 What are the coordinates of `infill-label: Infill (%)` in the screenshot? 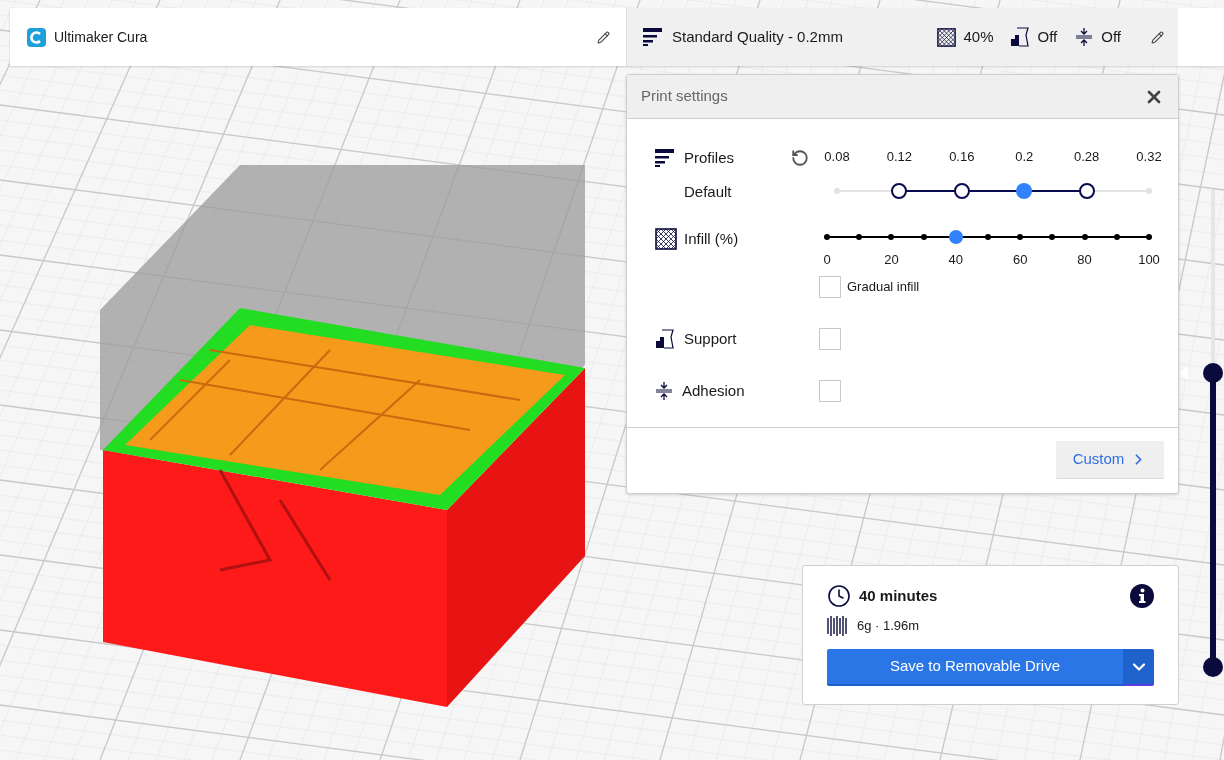 It's located at (711, 238).